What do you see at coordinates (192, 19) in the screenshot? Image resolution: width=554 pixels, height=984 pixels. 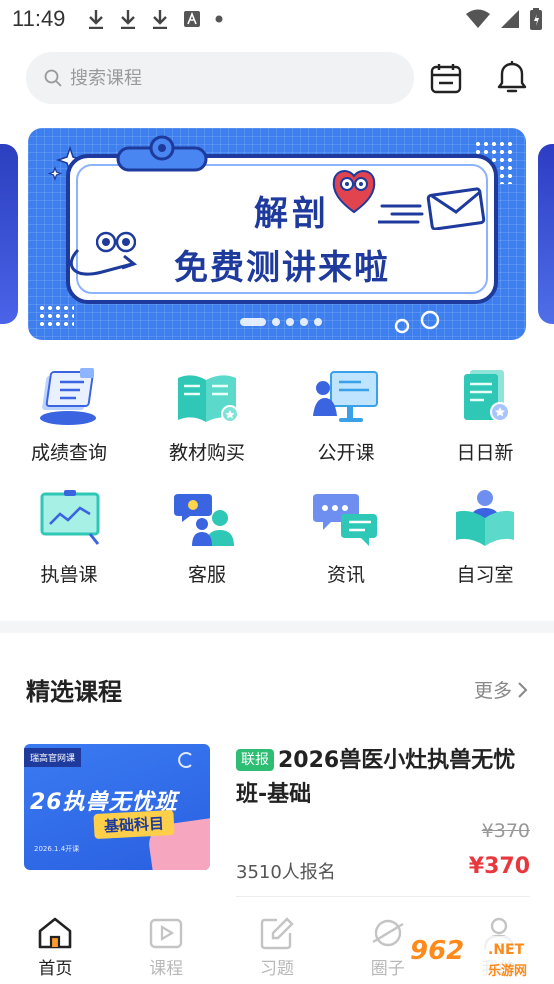 I see `app-notification-icon` at bounding box center [192, 19].